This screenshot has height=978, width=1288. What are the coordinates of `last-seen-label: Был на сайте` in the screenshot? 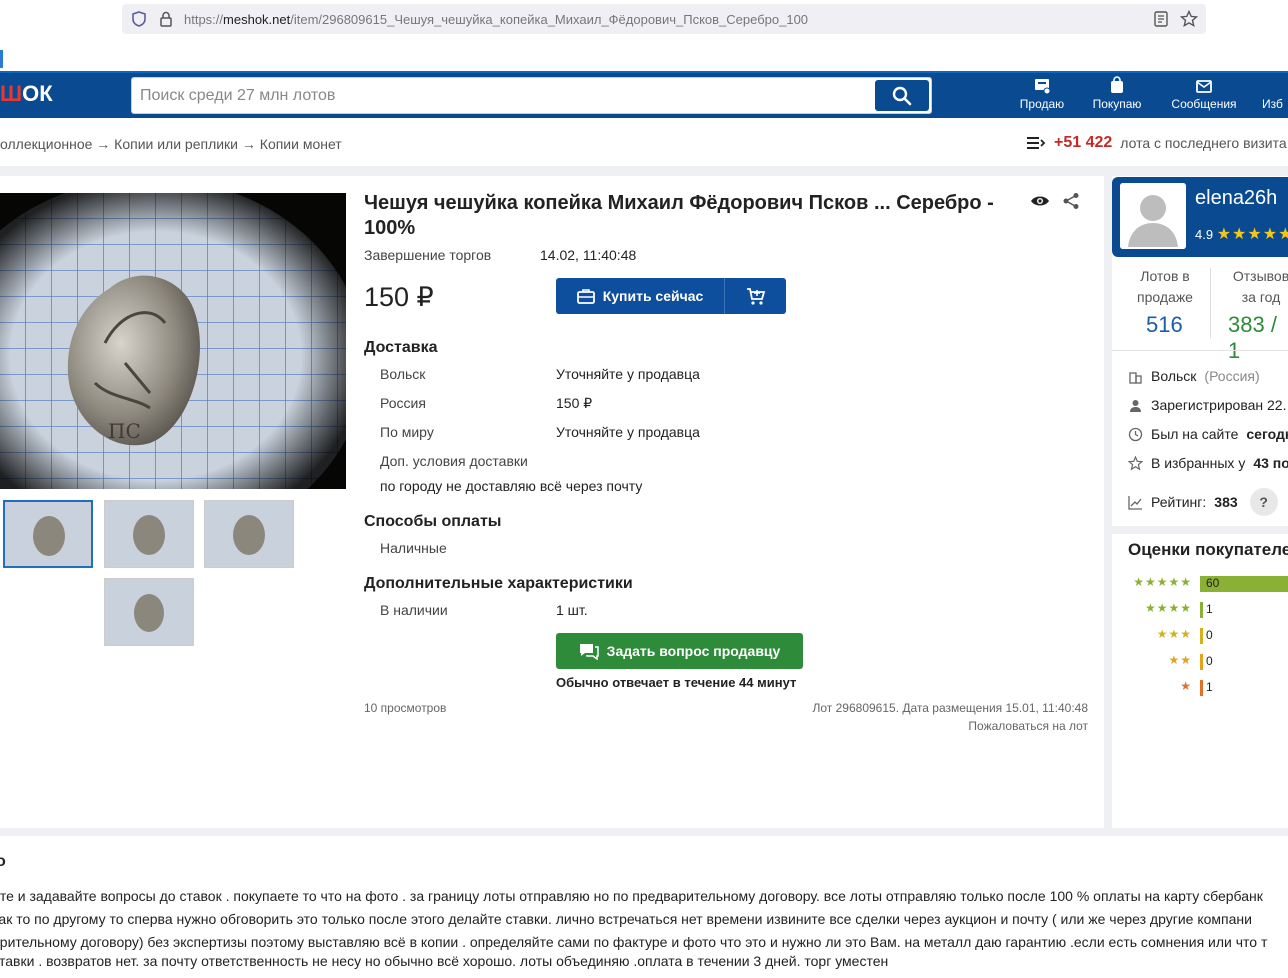 It's located at (1195, 434).